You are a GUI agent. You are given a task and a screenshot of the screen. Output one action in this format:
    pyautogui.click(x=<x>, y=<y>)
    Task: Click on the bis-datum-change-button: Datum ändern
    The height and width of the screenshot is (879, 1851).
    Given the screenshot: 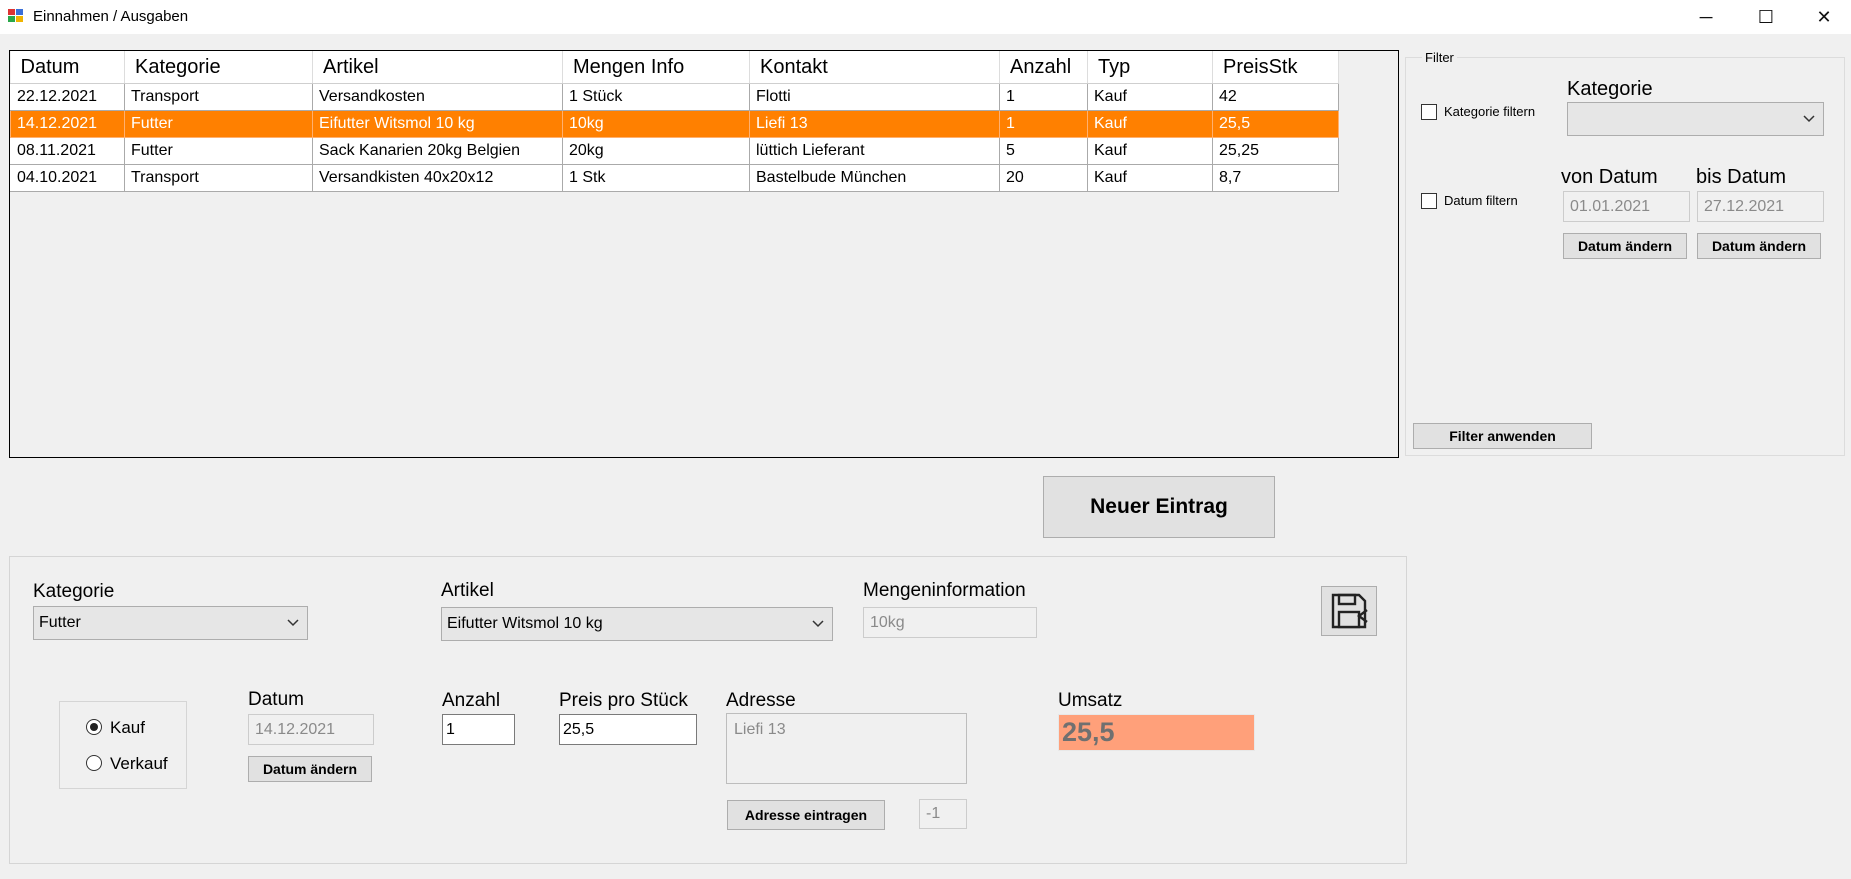 What is the action you would take?
    pyautogui.click(x=1759, y=246)
    